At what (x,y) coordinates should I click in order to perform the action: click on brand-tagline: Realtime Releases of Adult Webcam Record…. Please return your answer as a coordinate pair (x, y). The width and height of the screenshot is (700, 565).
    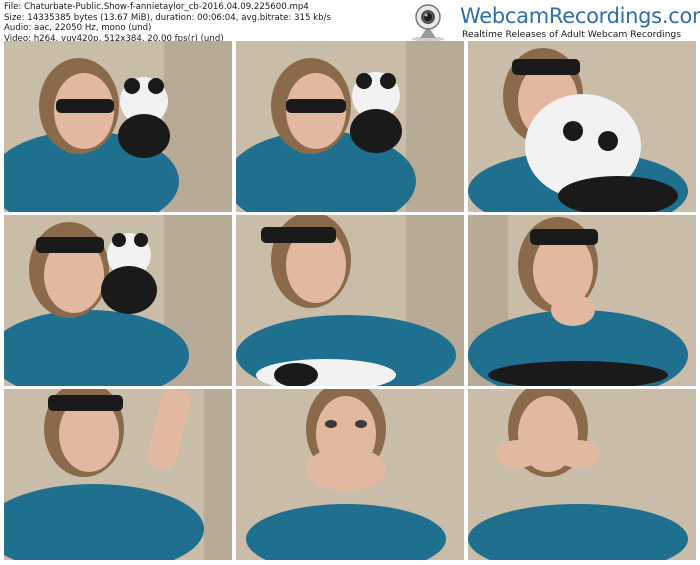
    Looking at the image, I should click on (572, 34).